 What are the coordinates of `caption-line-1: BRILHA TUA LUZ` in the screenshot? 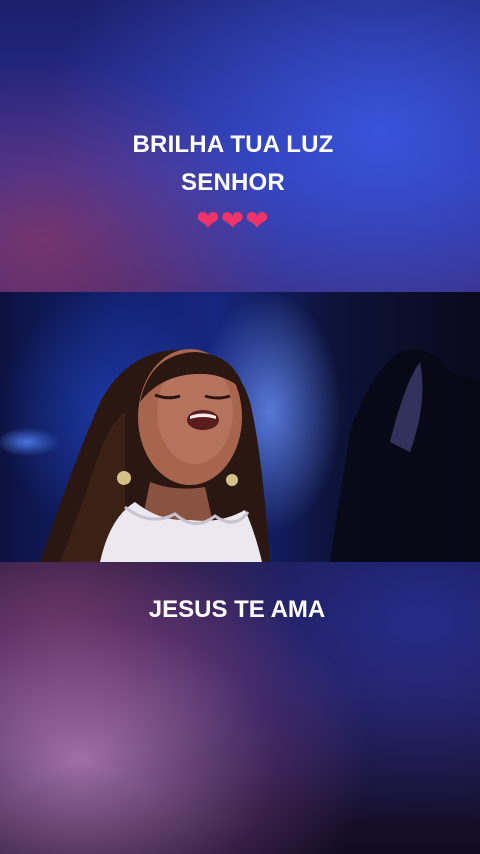 It's located at (233, 144).